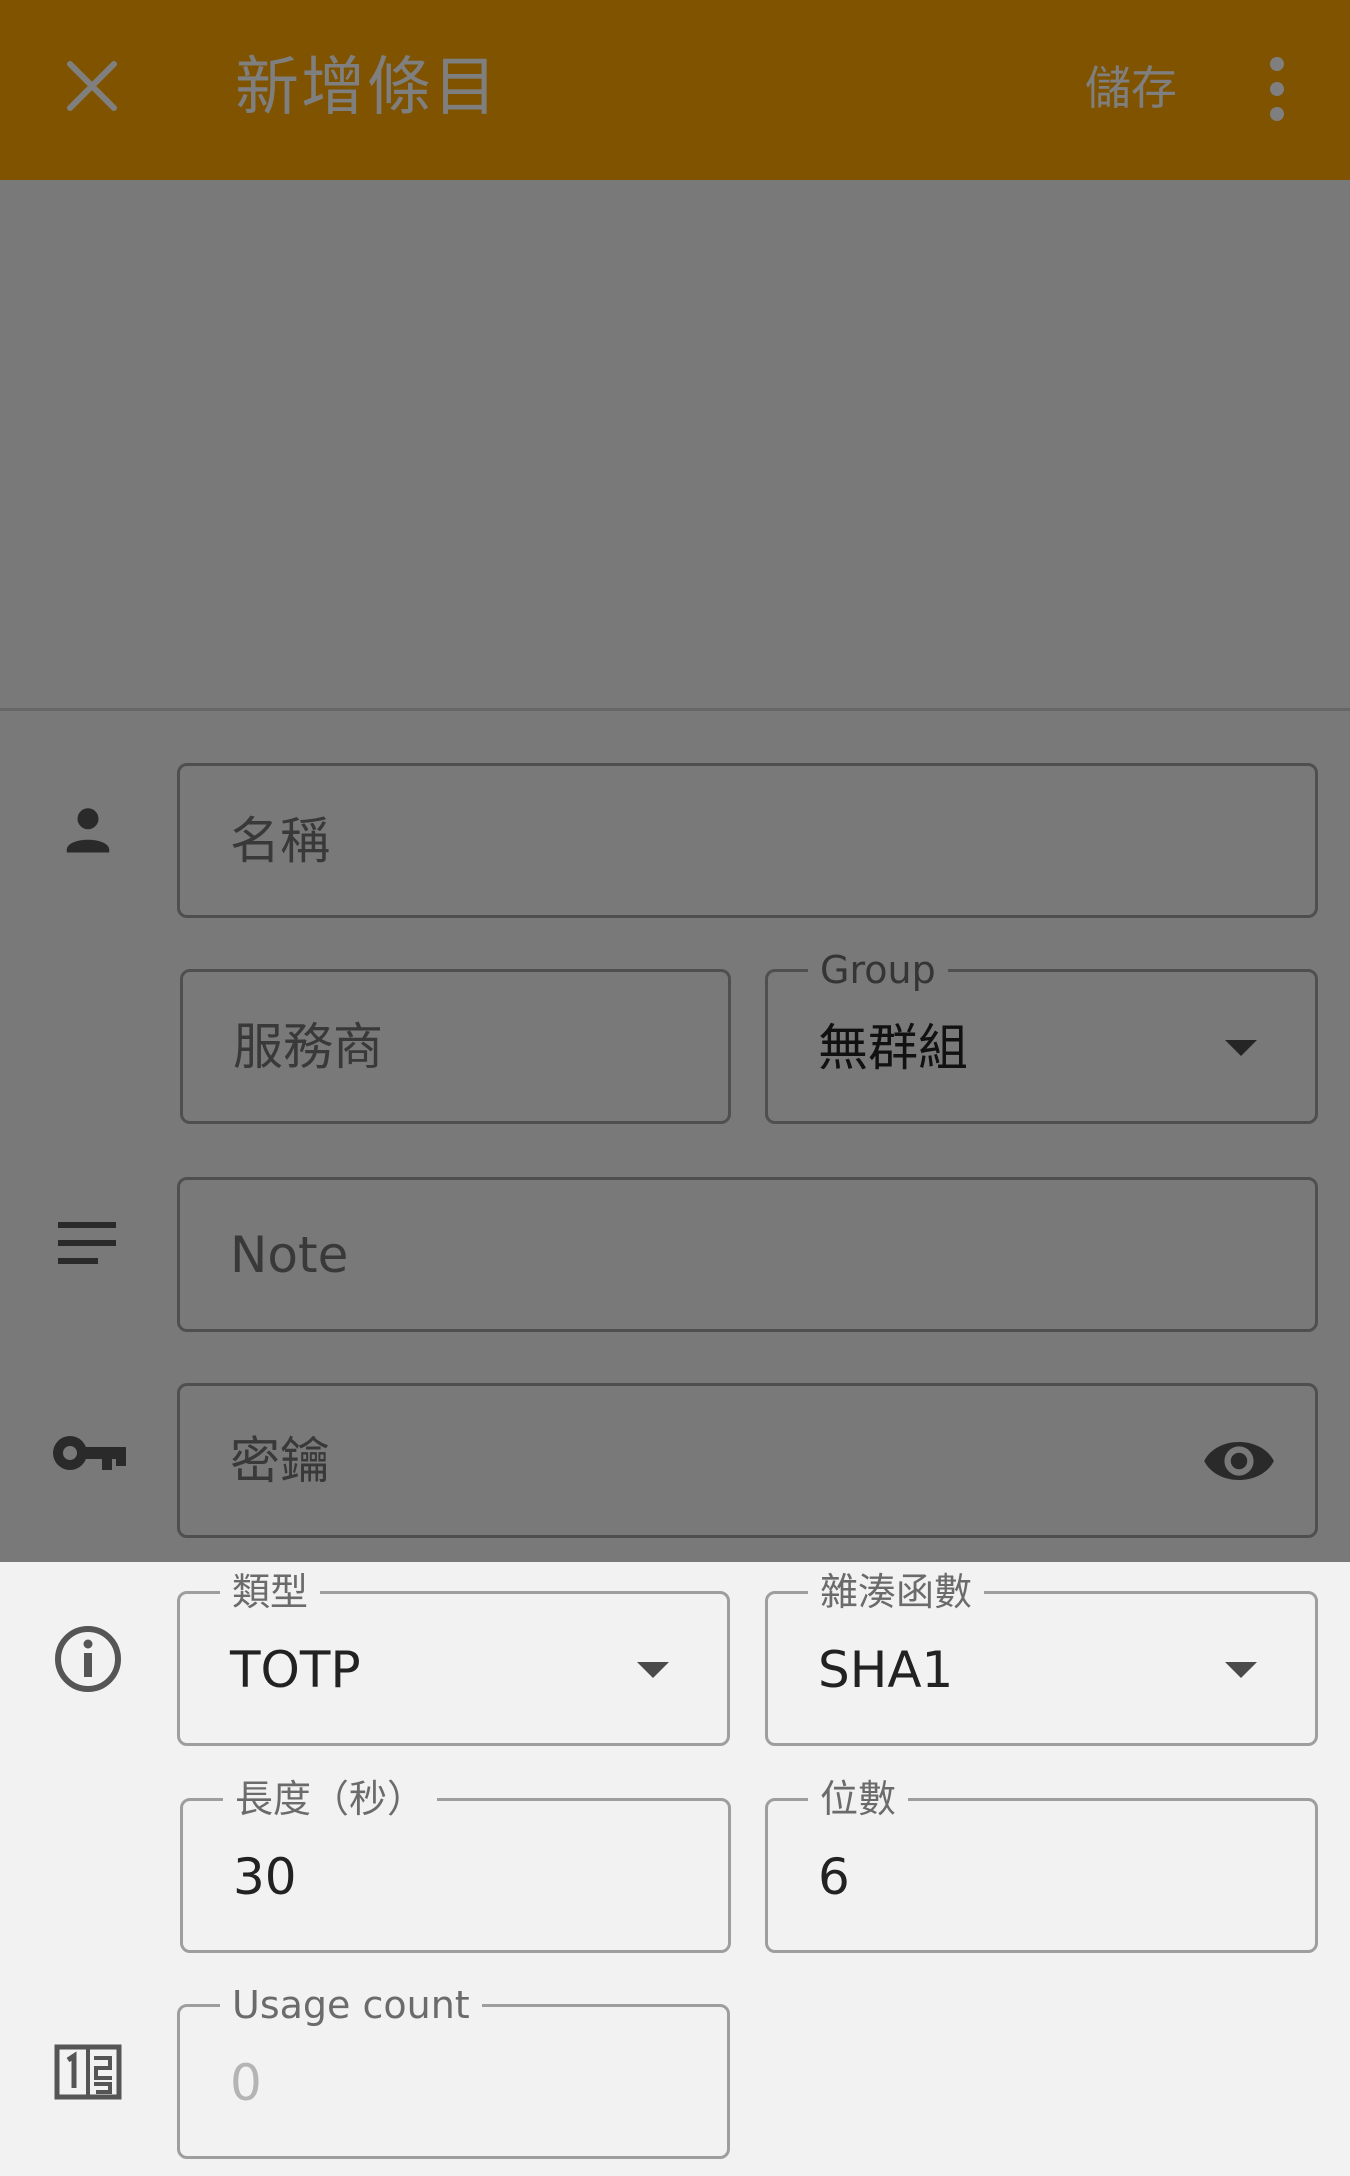  What do you see at coordinates (330, 1799) in the screenshot?
I see `period-label: 長度（秒）` at bounding box center [330, 1799].